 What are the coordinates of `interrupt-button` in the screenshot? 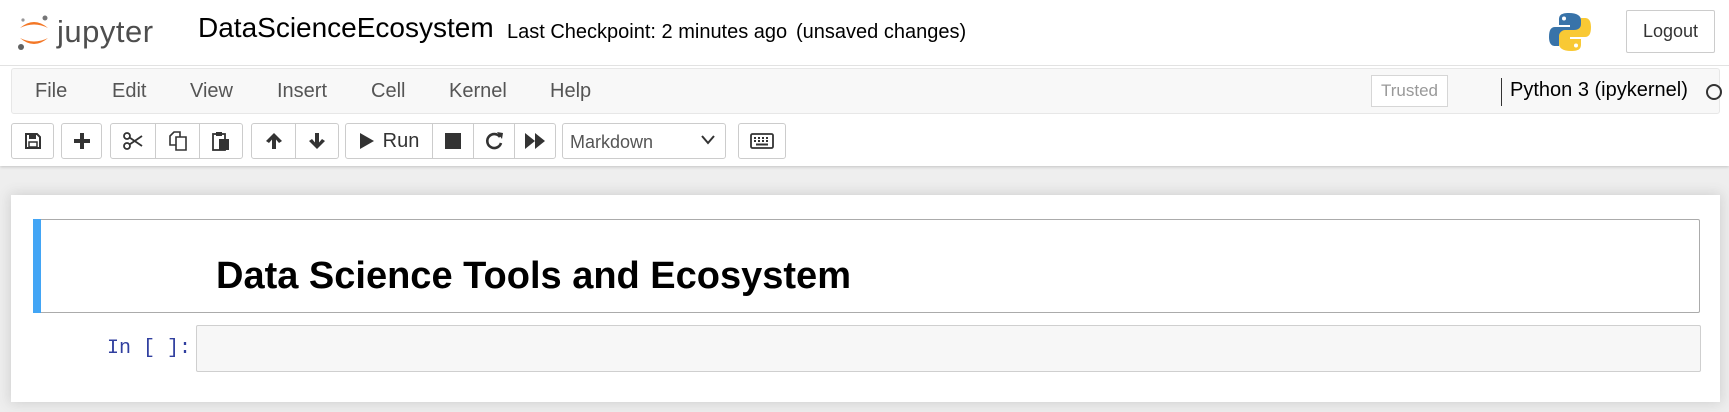 It's located at (452, 141).